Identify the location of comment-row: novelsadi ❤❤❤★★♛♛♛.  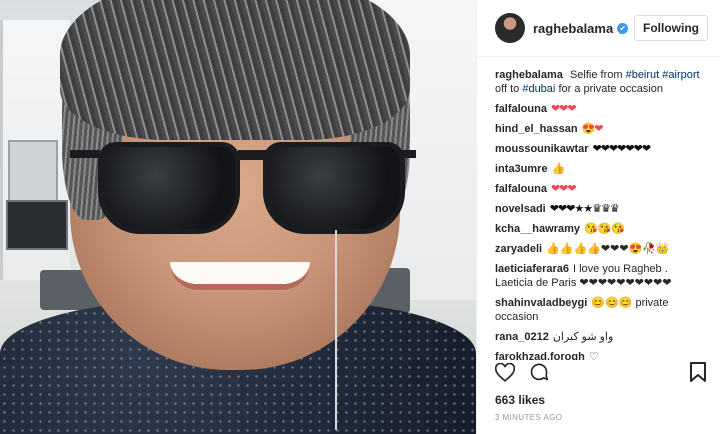
(601, 209).